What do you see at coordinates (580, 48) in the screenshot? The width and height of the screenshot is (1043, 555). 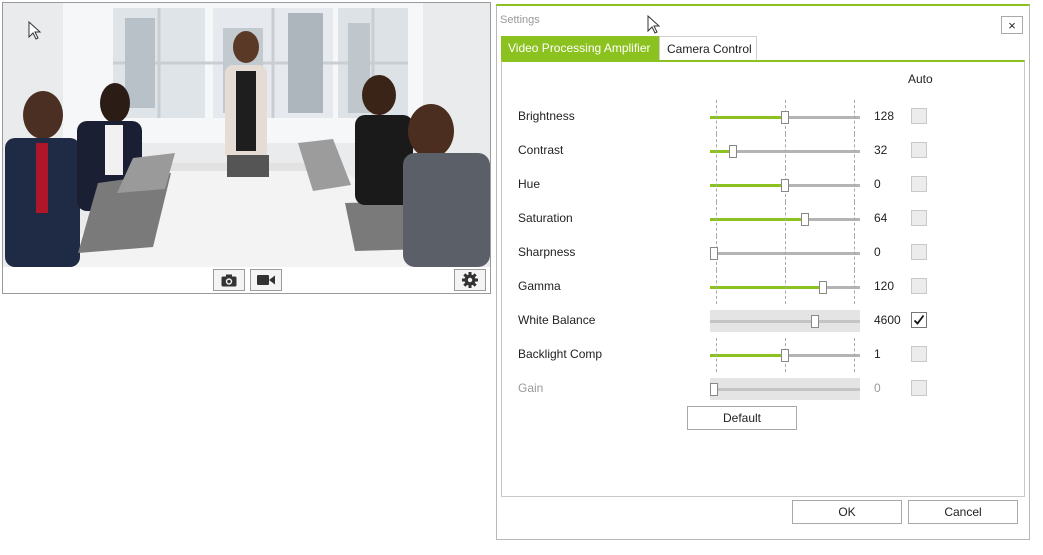 I see `tab-video-processing-amplifier: Video Processing Amplifier` at bounding box center [580, 48].